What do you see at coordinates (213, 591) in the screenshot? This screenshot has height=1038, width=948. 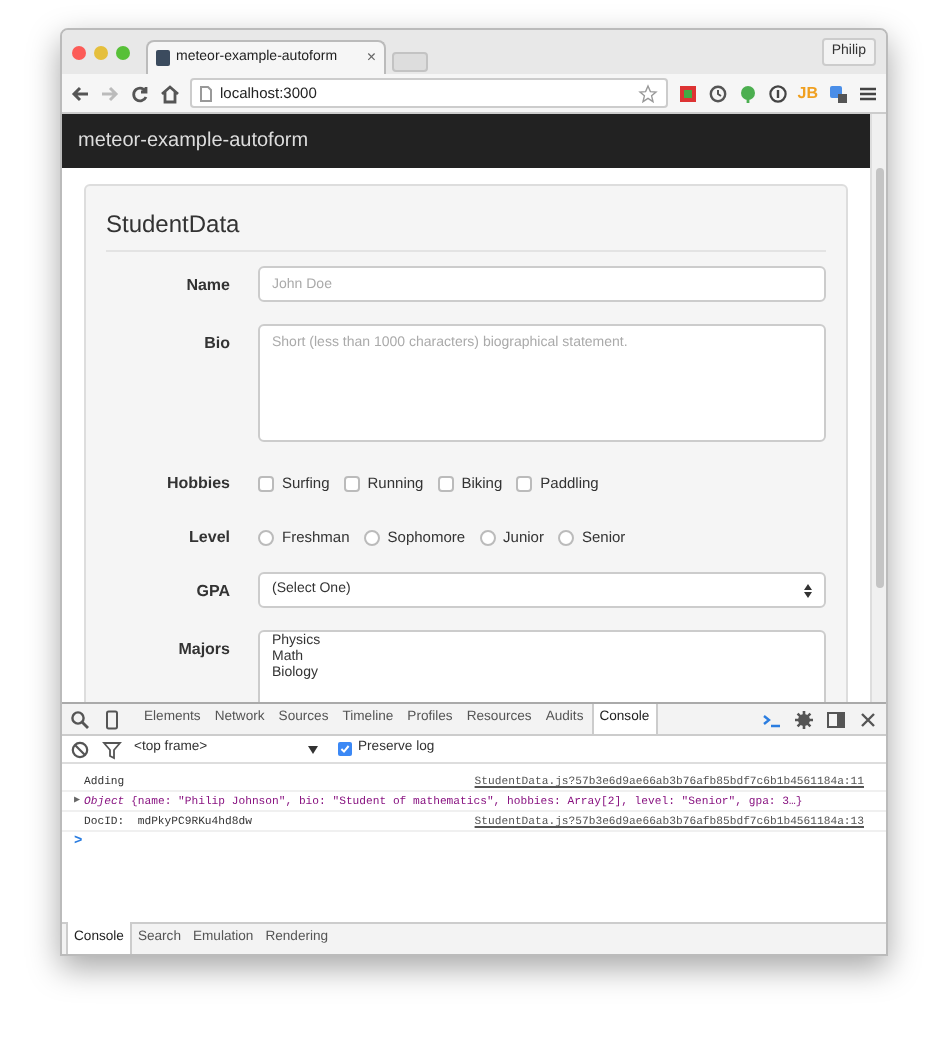 I see `field-label: GPA` at bounding box center [213, 591].